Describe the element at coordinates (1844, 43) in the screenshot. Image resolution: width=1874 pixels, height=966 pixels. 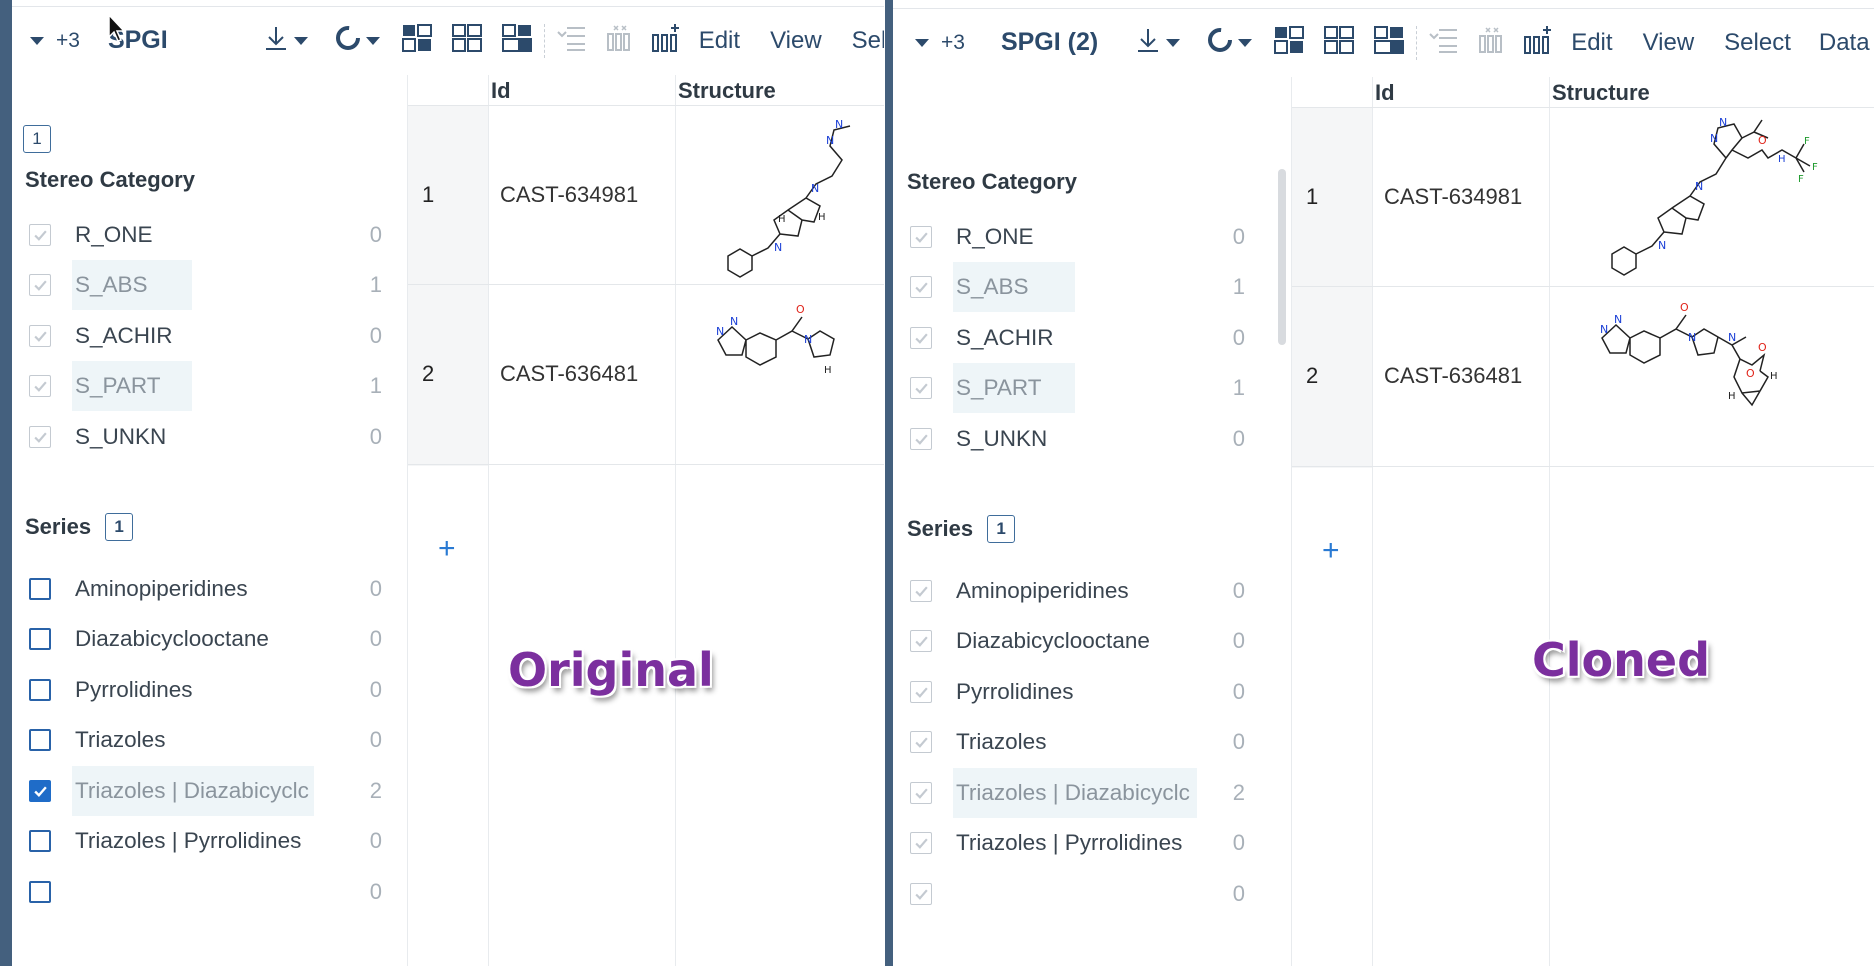
I see `menu-data: Data` at that location.